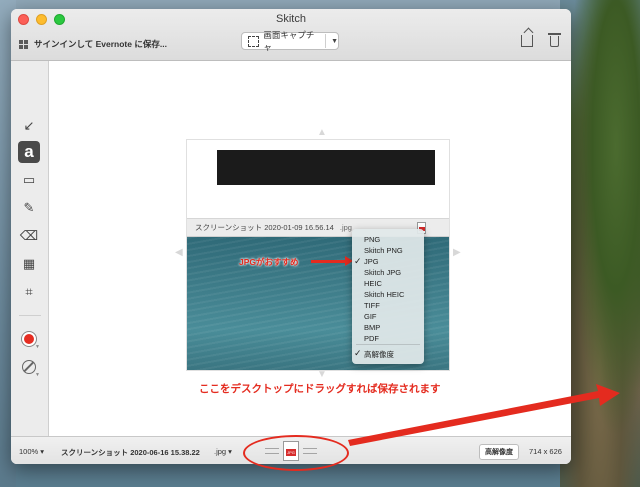 This screenshot has width=640, height=487. I want to click on menu-item-bmp: BMP, so click(372, 327).